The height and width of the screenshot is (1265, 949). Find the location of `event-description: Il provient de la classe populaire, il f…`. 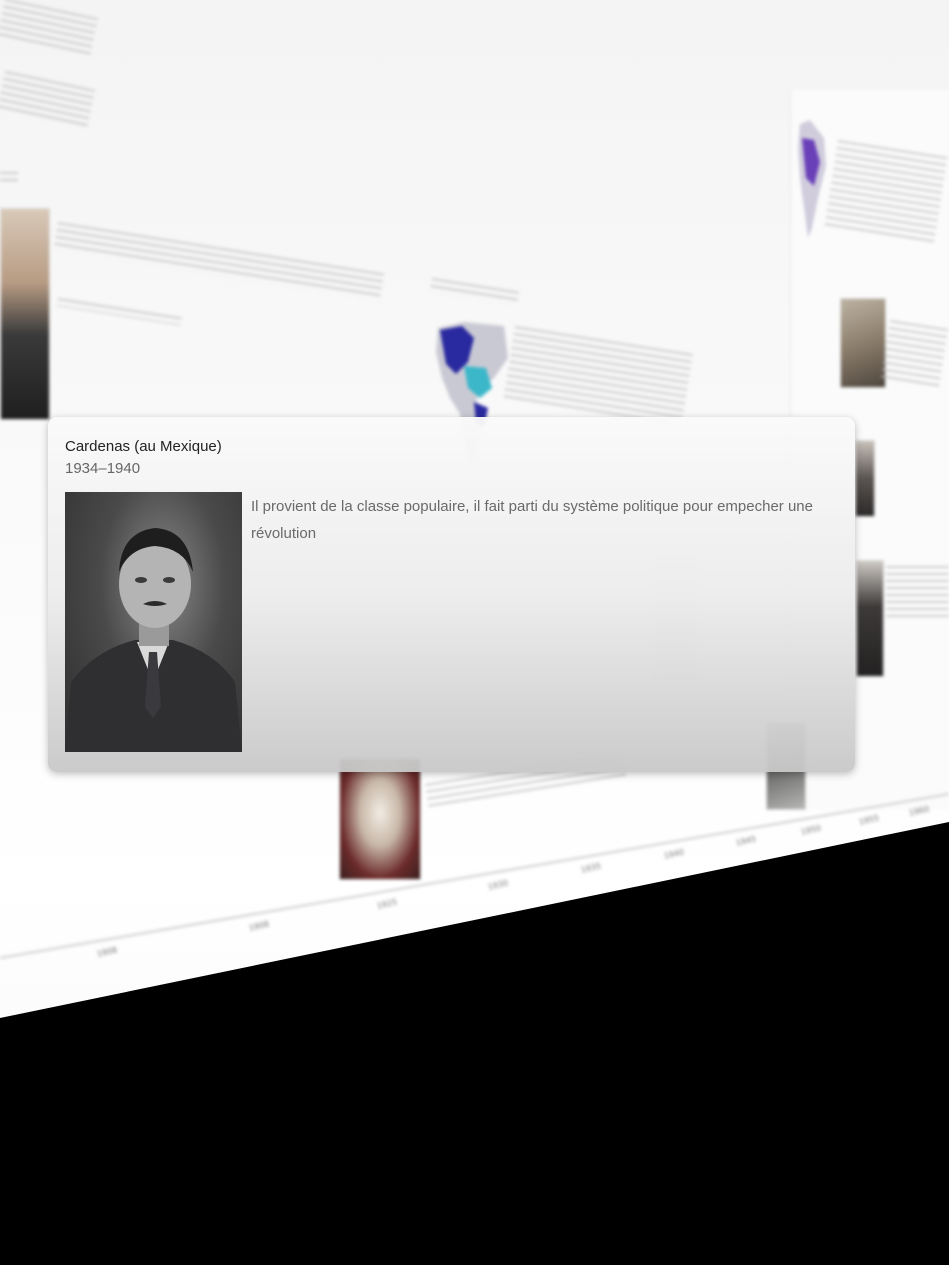

event-description: Il provient de la classe populaire, il f… is located at coordinates (532, 520).